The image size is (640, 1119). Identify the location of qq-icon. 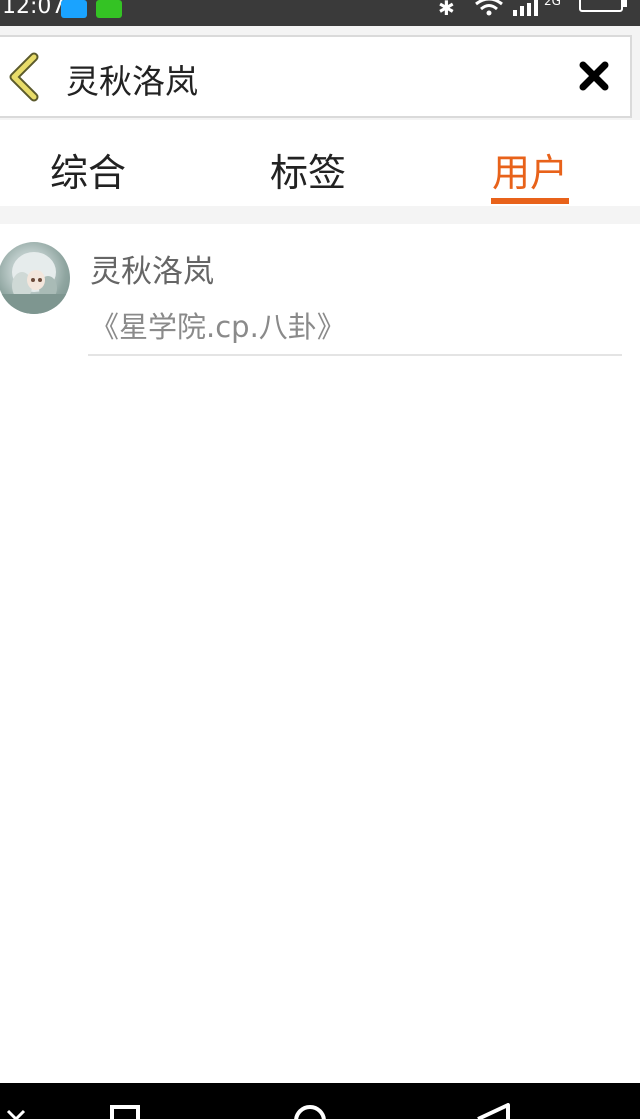
(74, 9).